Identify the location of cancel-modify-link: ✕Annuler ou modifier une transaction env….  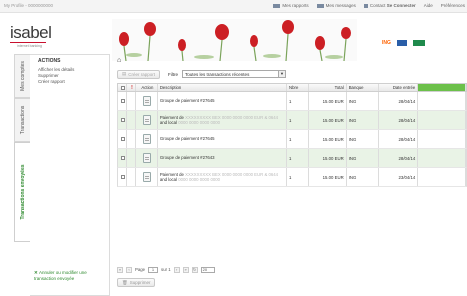
(69, 276).